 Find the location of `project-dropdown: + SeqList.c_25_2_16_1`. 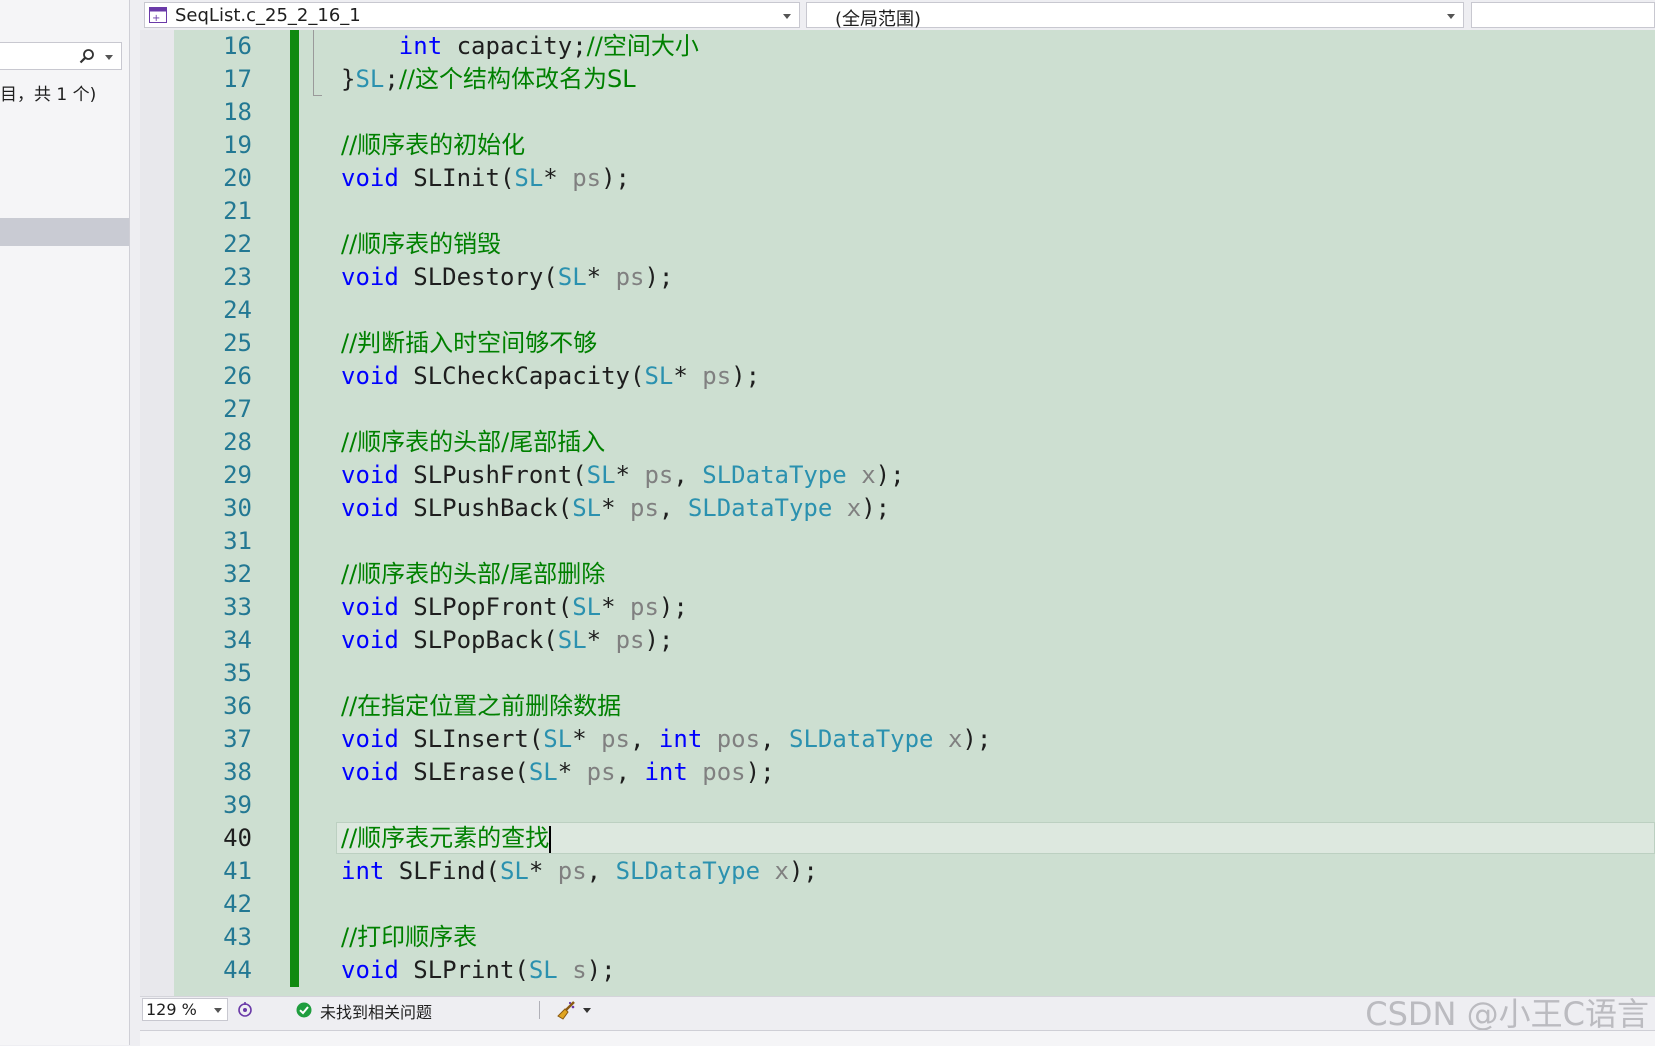

project-dropdown: + SeqList.c_25_2_16_1 is located at coordinates (472, 15).